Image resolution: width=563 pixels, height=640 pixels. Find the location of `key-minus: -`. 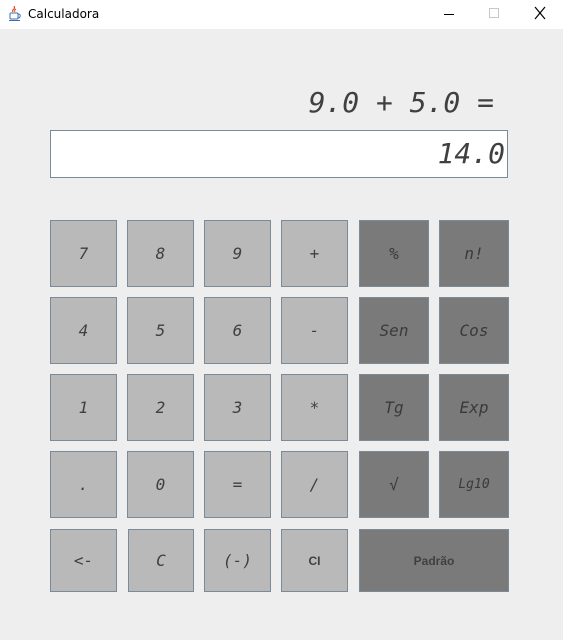

key-minus: - is located at coordinates (314, 330).